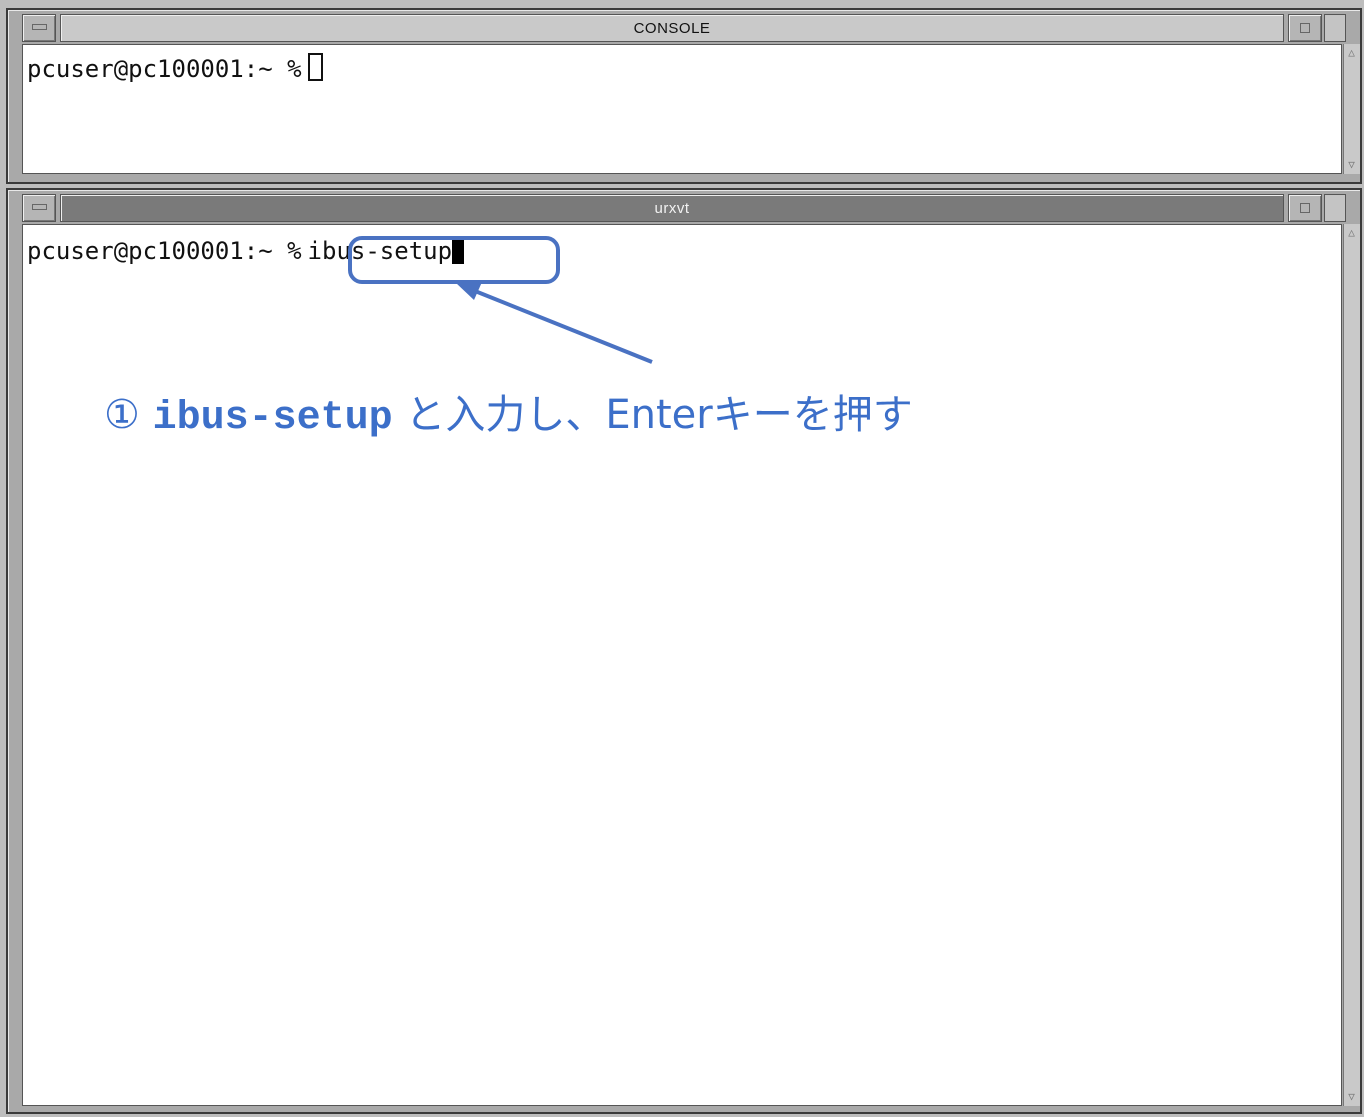 The width and height of the screenshot is (1364, 1117). What do you see at coordinates (682, 109) in the screenshot?
I see `console-terminal: pcuser@pc100001:~ %` at bounding box center [682, 109].